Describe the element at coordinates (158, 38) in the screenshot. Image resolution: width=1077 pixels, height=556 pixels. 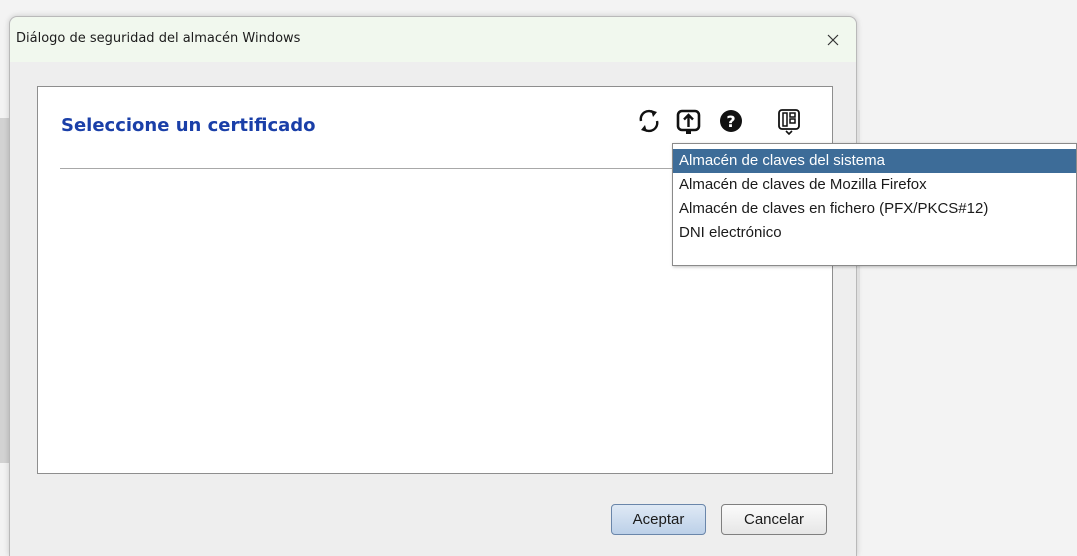
I see `window-title: Diálogo de seguridad del almacén Windows` at that location.